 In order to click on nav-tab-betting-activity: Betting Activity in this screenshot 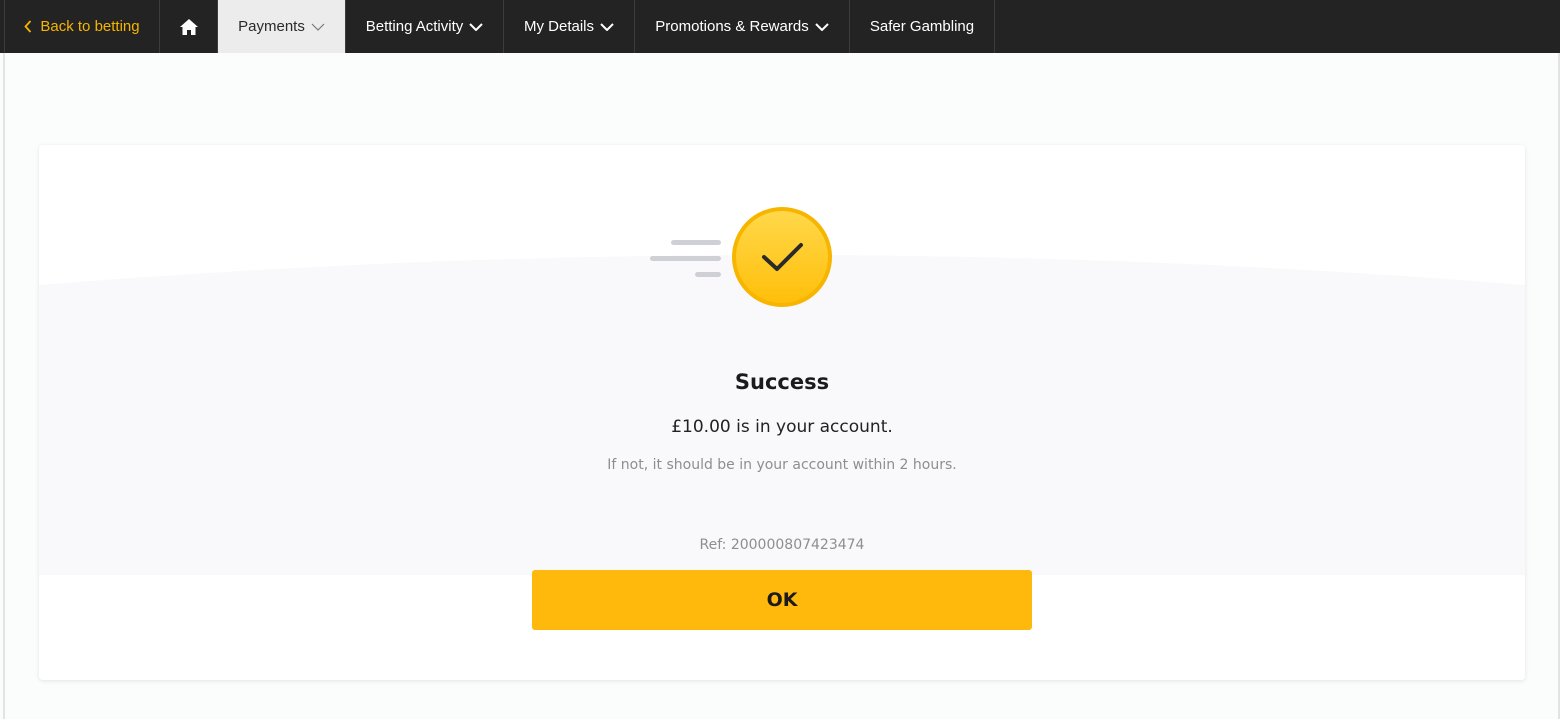, I will do `click(425, 26)`.